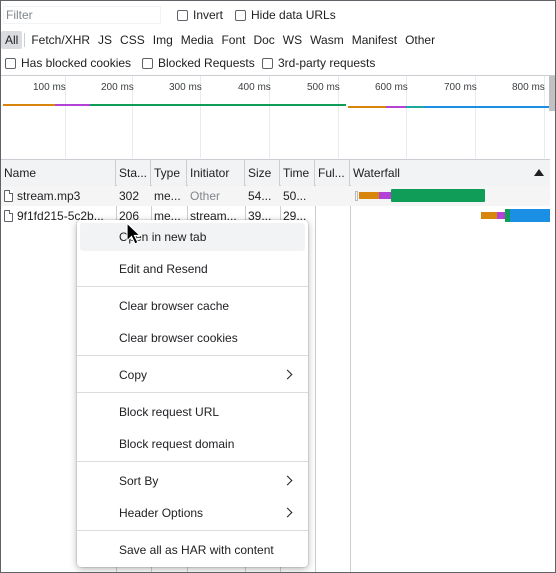  What do you see at coordinates (76, 63) in the screenshot?
I see `has-blocked-cookies-label: Has blocked cookies` at bounding box center [76, 63].